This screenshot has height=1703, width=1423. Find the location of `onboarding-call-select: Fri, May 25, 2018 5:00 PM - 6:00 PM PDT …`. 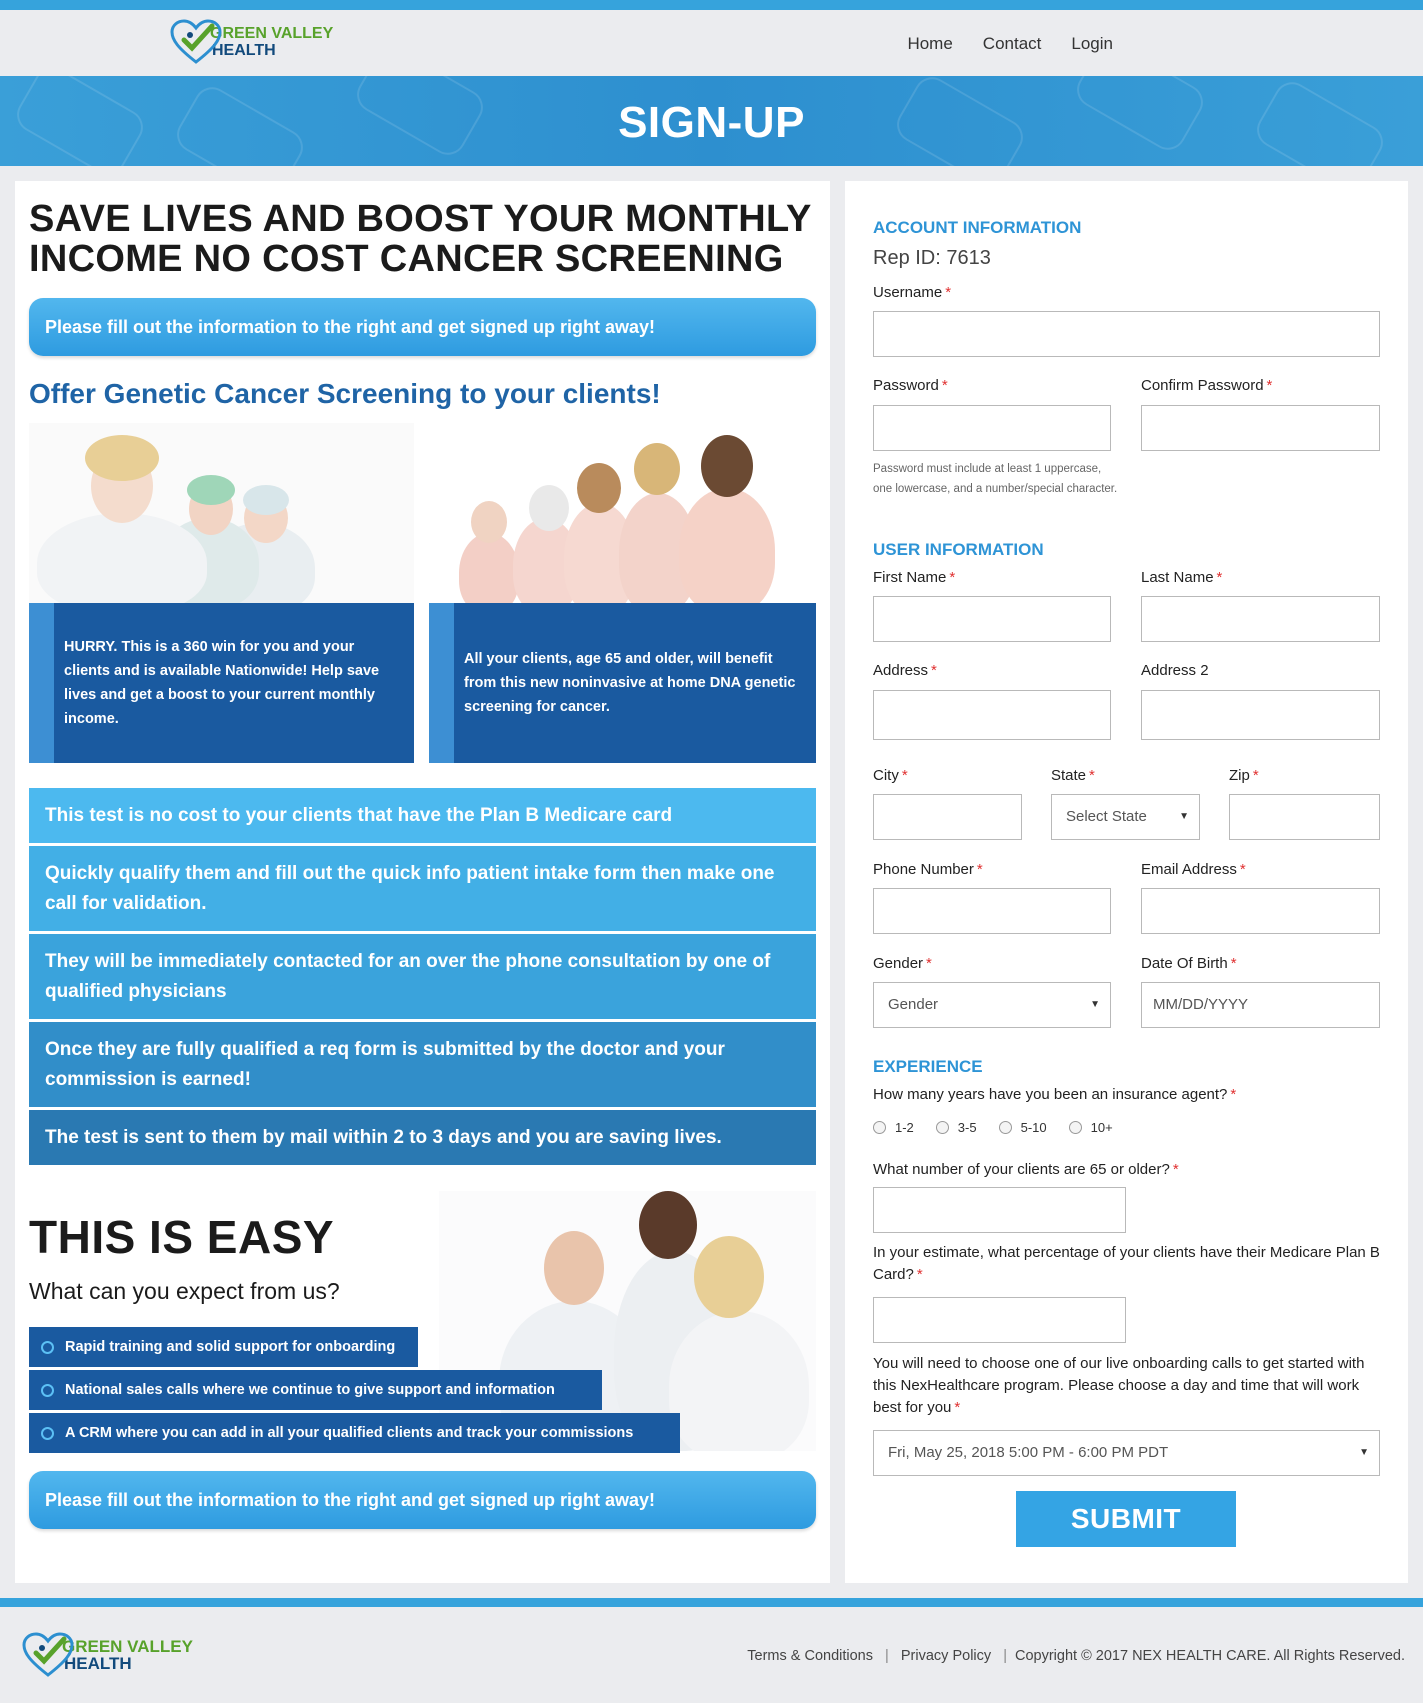

onboarding-call-select: Fri, May 25, 2018 5:00 PM - 6:00 PM PDT … is located at coordinates (1126, 1453).